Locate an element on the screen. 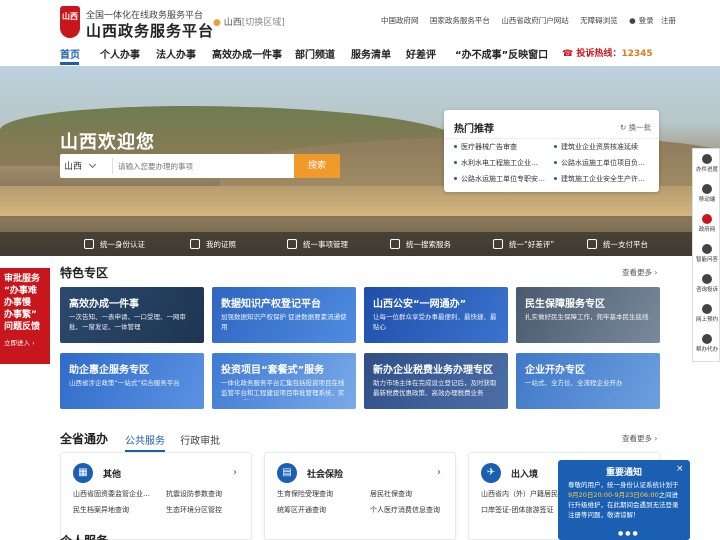 This screenshot has height=540, width=720. featured-card: 数据知识产权登记平台 加强数据知识产权保护 促进数据要素流通使用 is located at coordinates (284, 315).